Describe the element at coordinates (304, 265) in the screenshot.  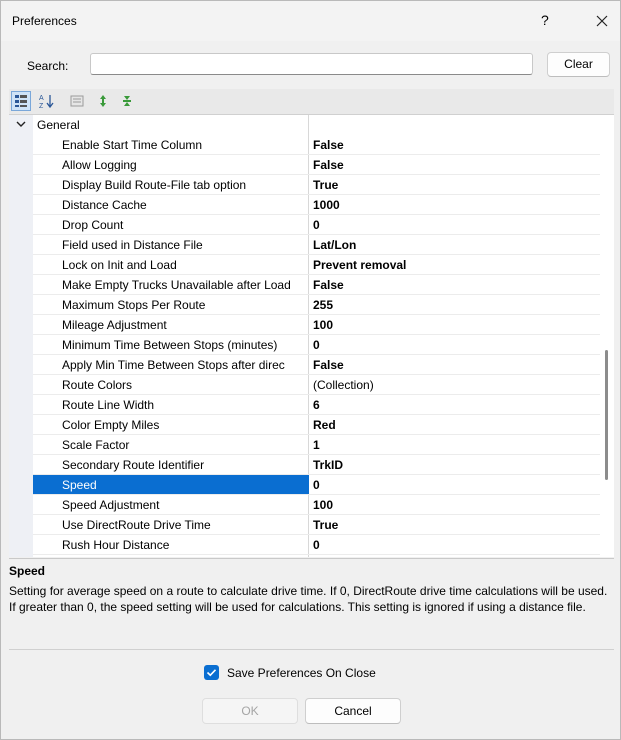
I see `property-row: Lock on Init and Load Prevent removal` at that location.